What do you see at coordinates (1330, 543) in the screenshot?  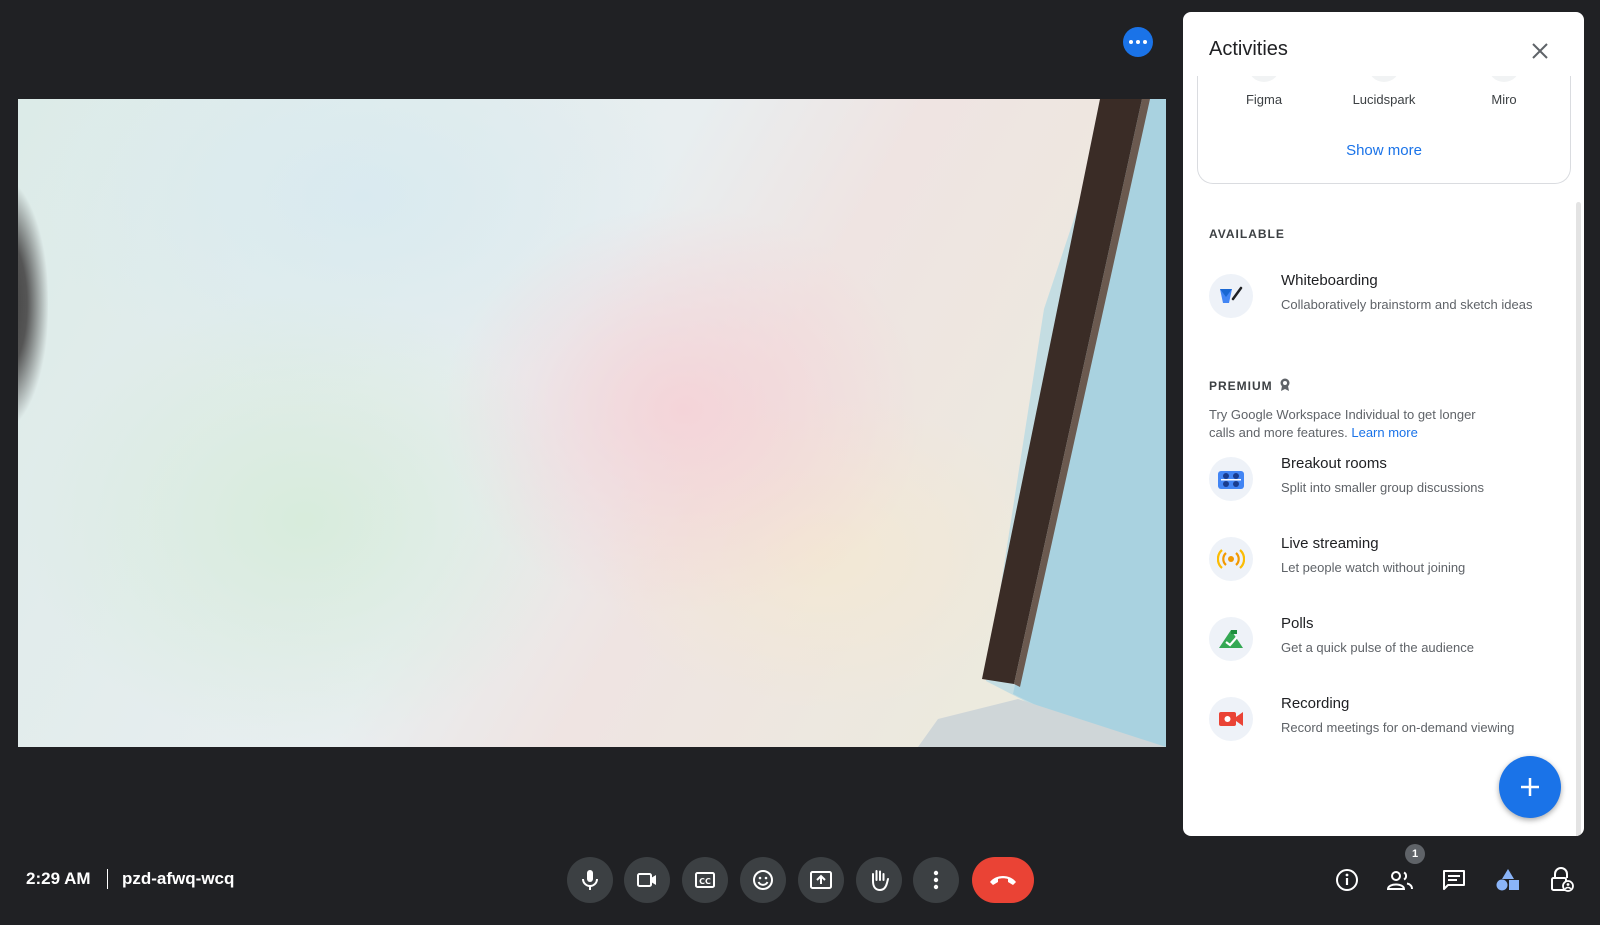 I see `activity-title: Live streaming` at bounding box center [1330, 543].